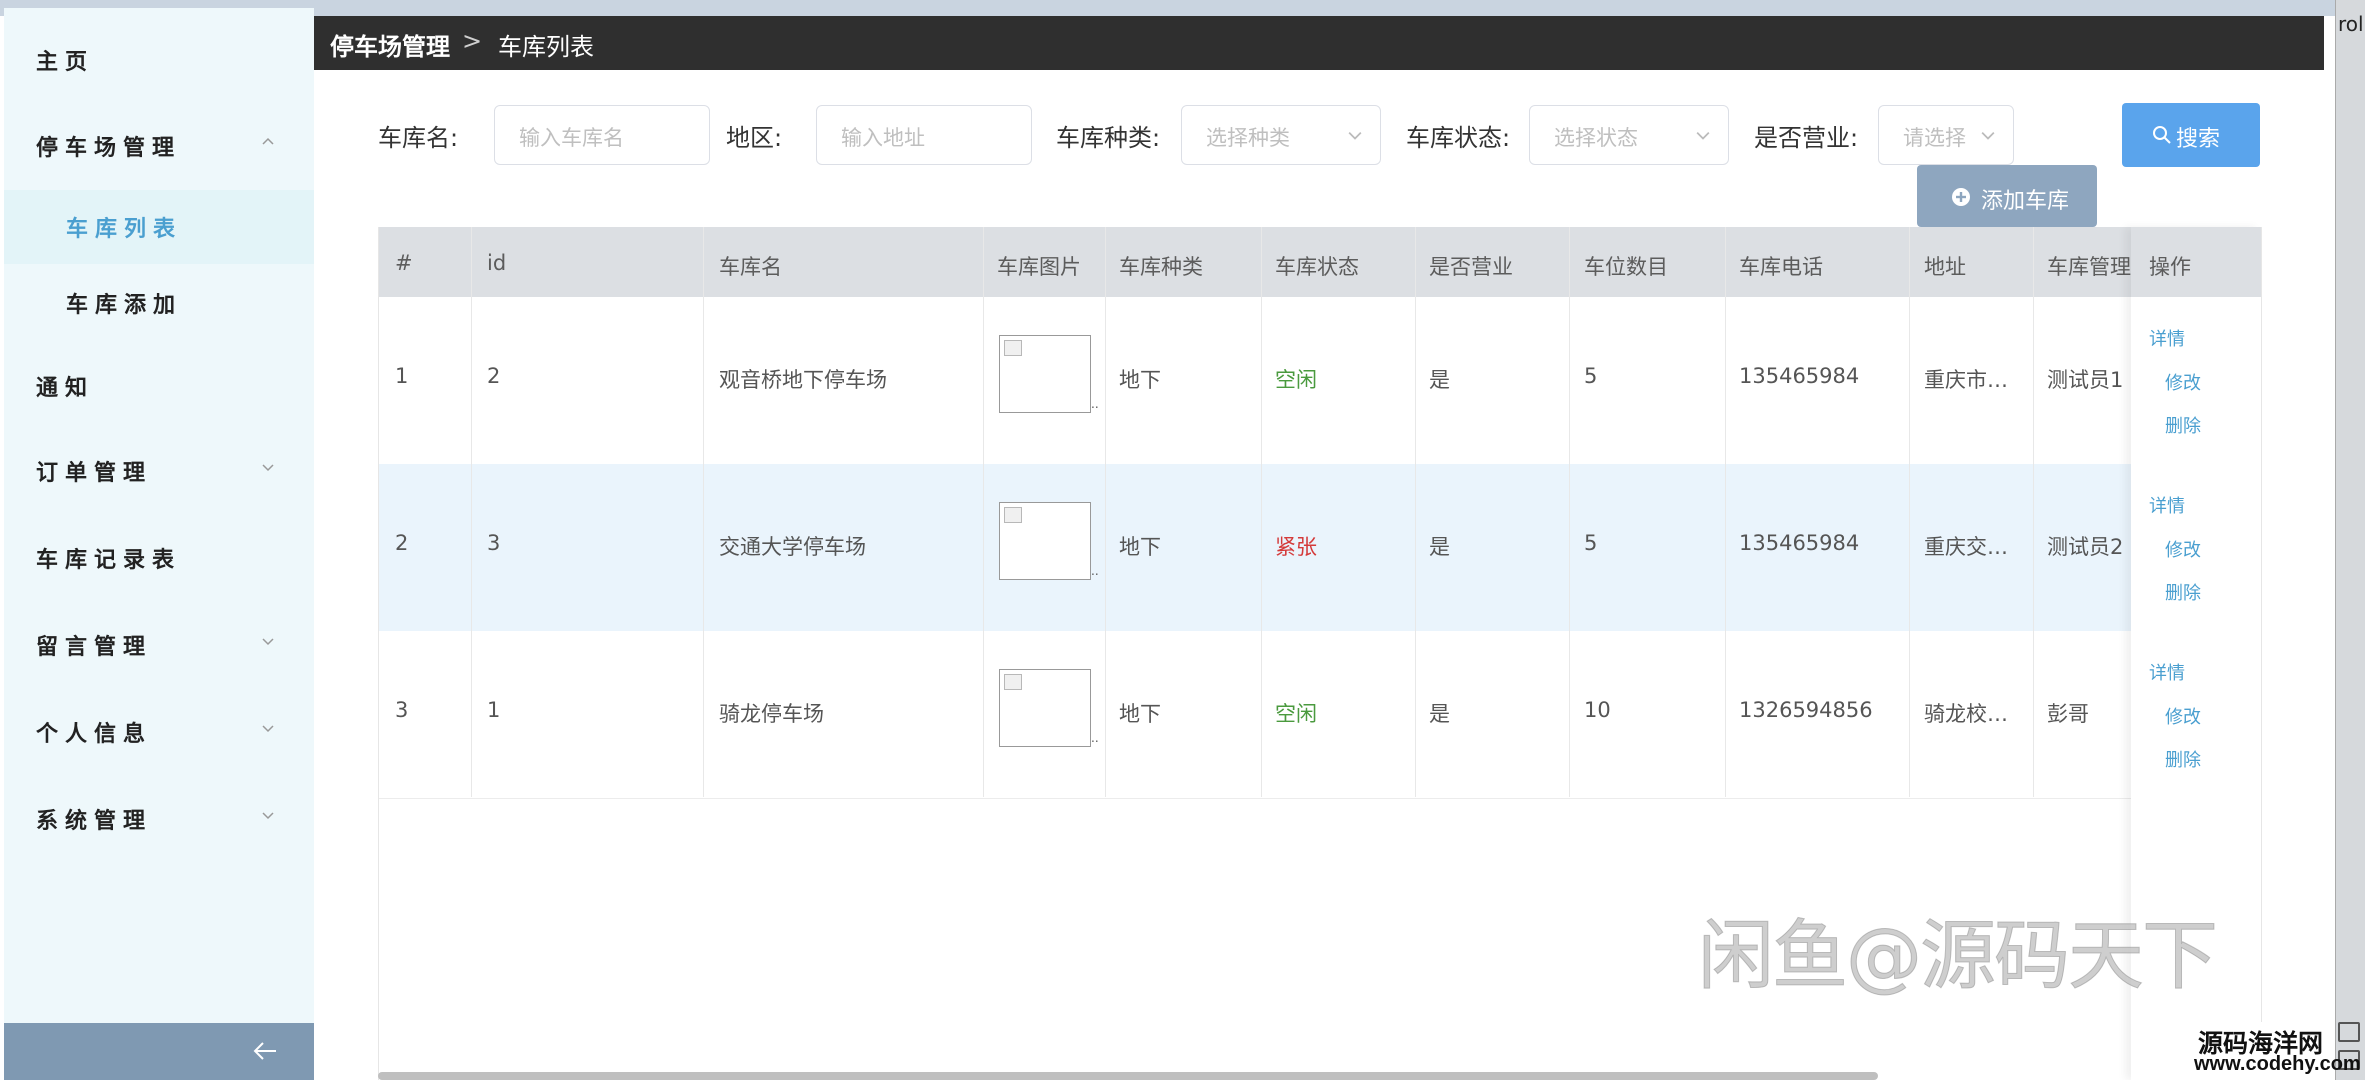  Describe the element at coordinates (159, 1051) in the screenshot. I see `sidebar-collapse-button` at that location.